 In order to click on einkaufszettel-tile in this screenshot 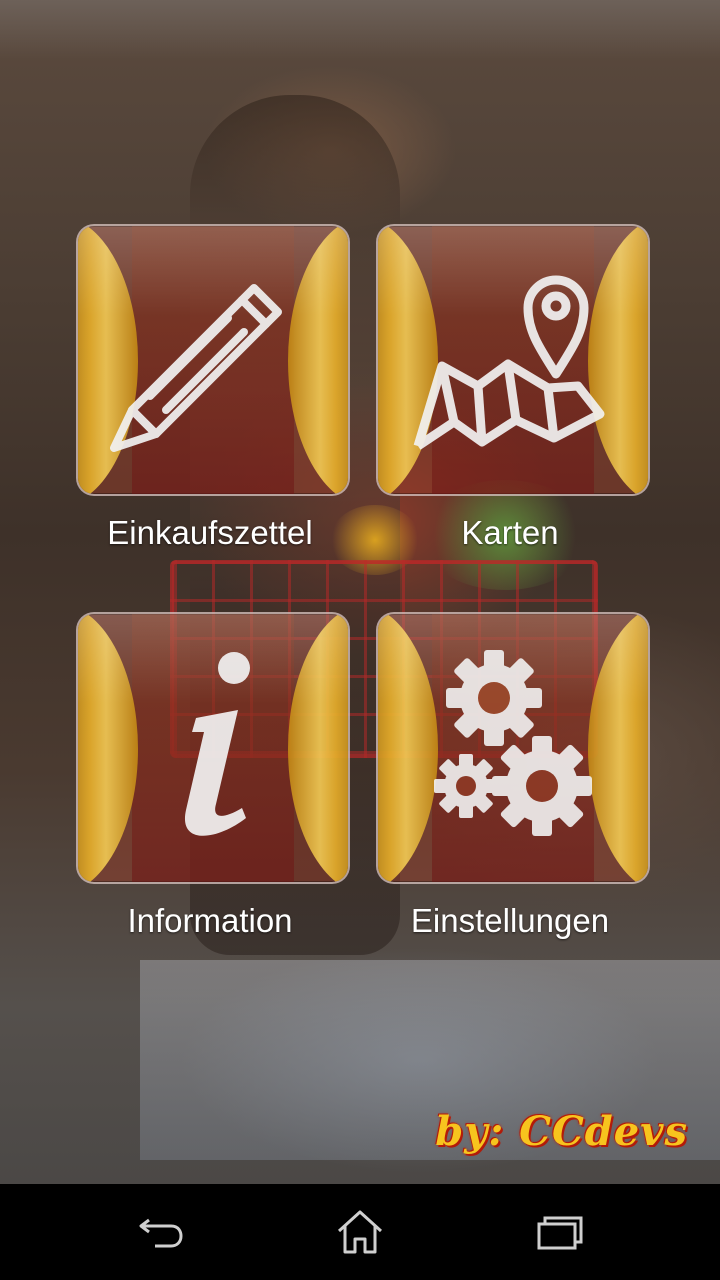, I will do `click(213, 360)`.